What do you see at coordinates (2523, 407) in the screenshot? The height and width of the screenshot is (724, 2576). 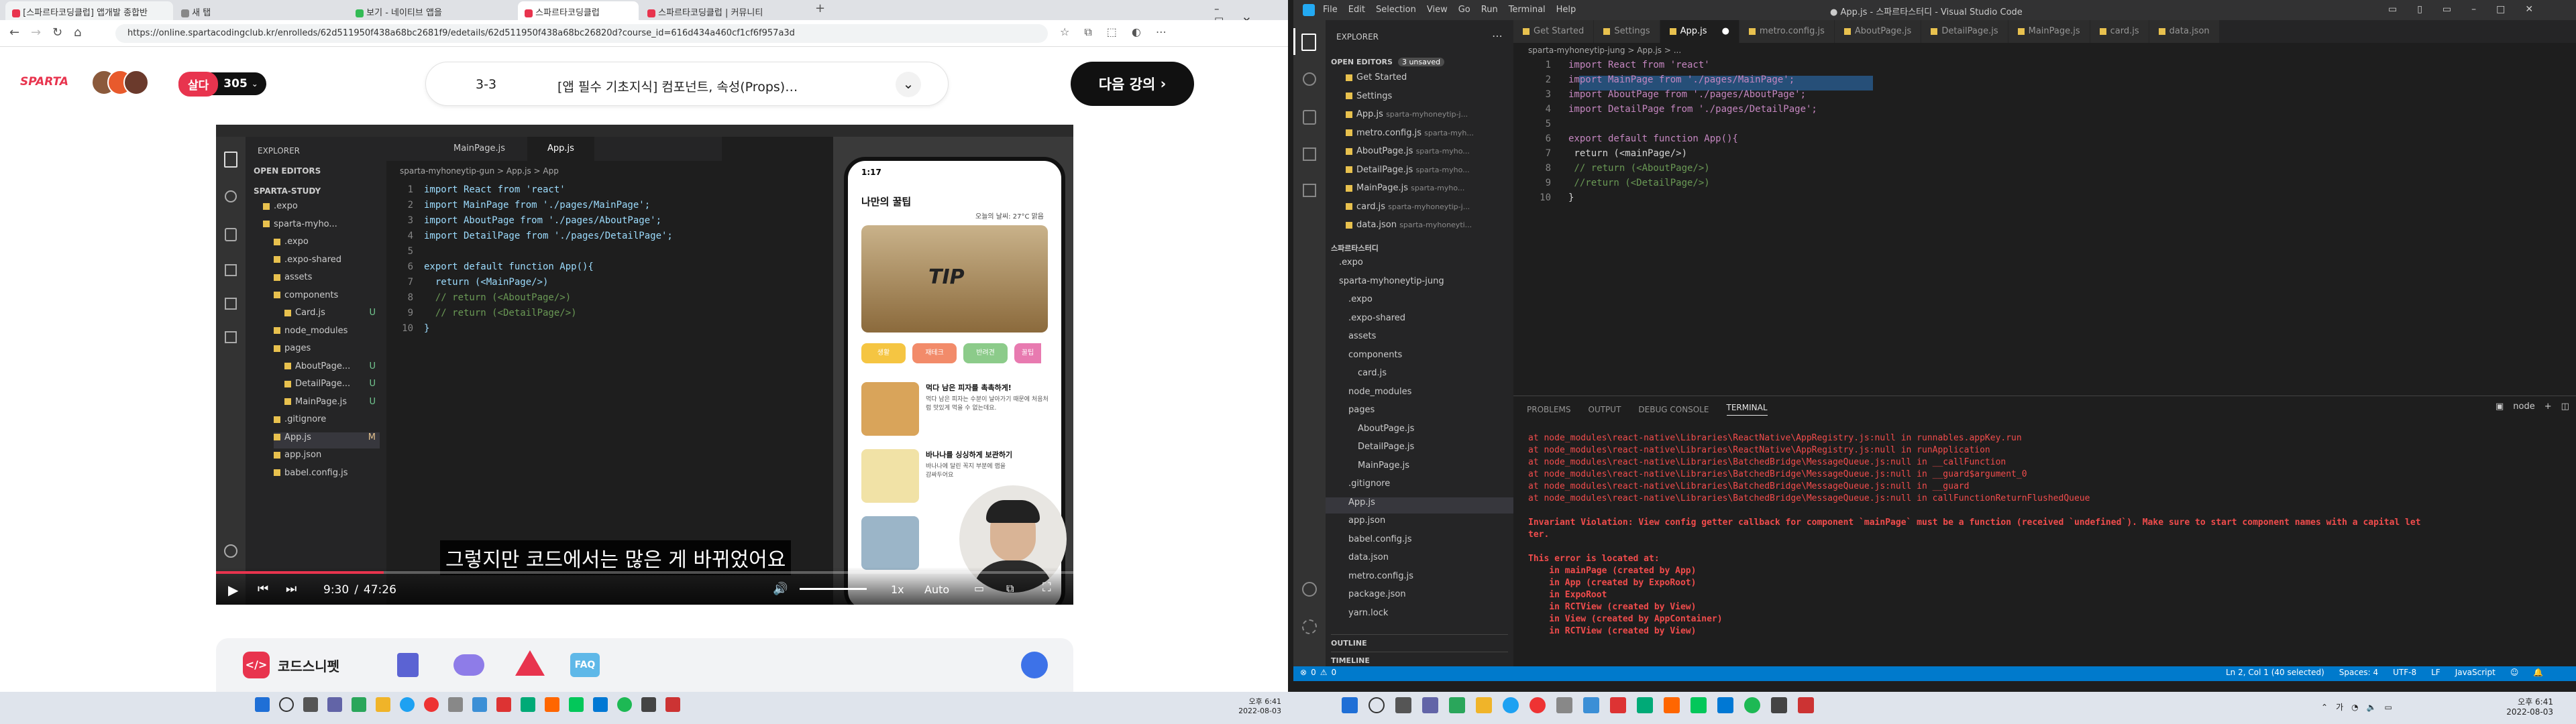 I see `terminal-kind: node` at bounding box center [2523, 407].